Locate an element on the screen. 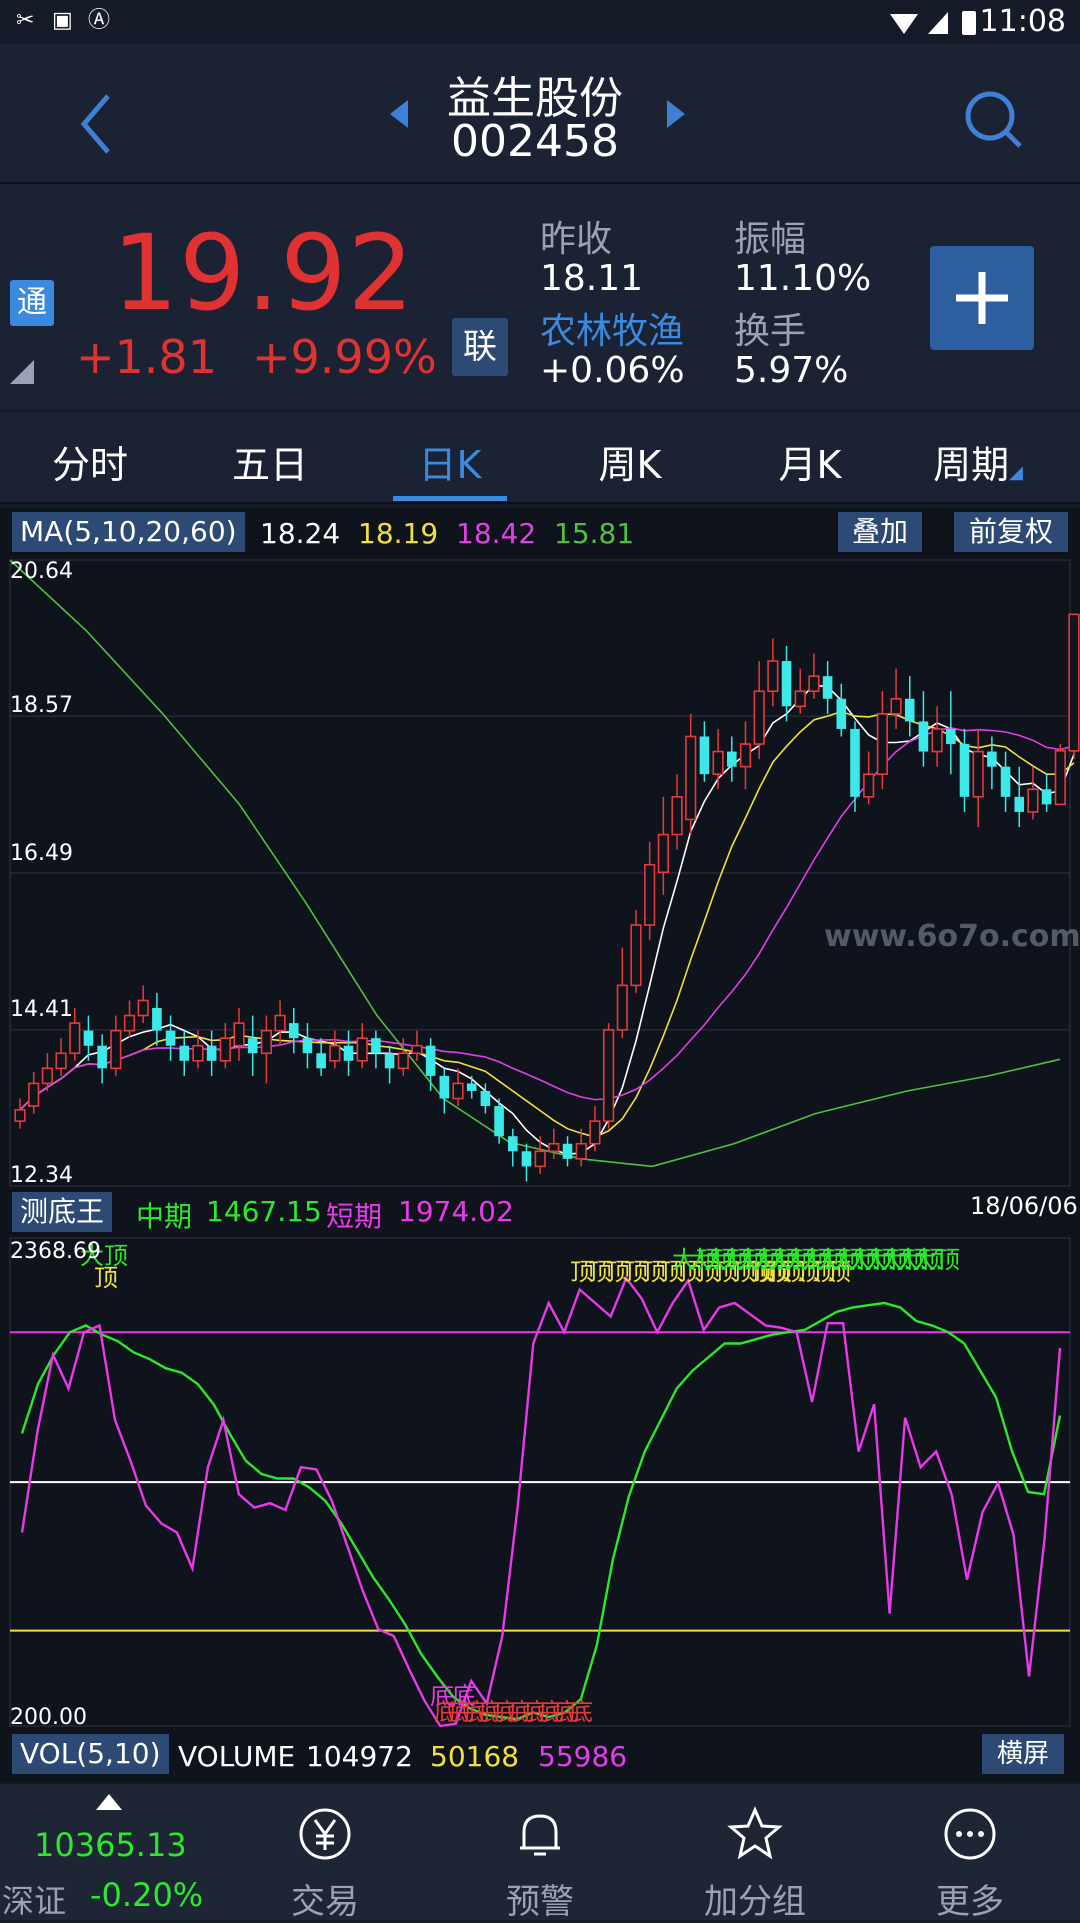 The image size is (1080, 1923). notification-off-icon: ✂ is located at coordinates (25, 20).